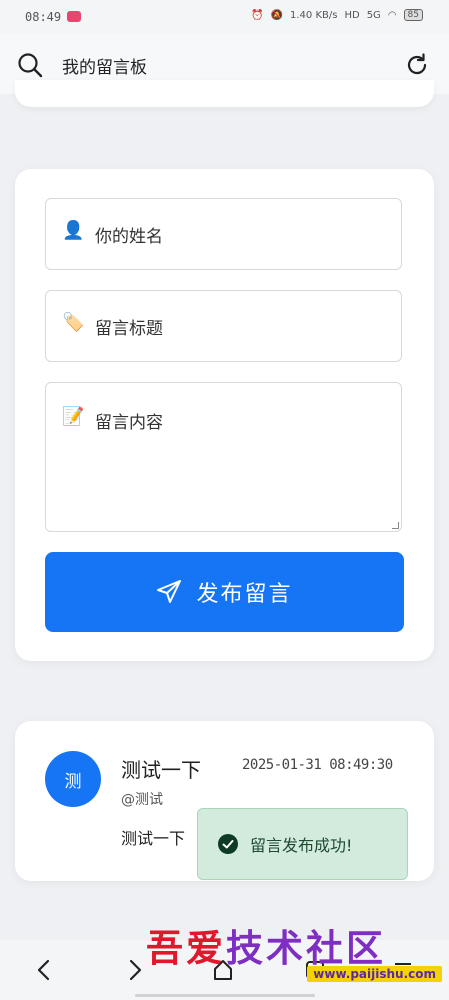  I want to click on success-toast: 留言发布成功!, so click(302, 844).